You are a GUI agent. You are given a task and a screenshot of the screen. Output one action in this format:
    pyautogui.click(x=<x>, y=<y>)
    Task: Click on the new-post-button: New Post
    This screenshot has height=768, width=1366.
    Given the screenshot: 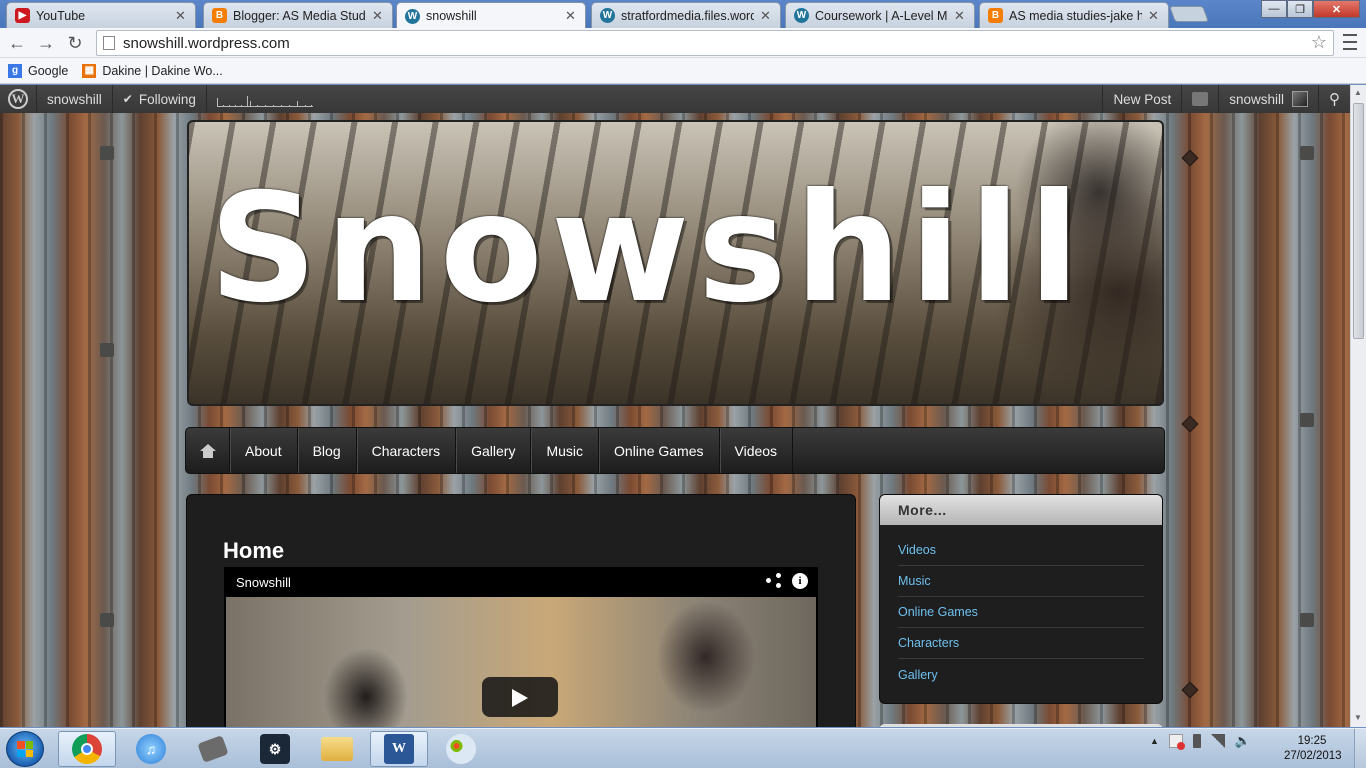 What is the action you would take?
    pyautogui.click(x=1141, y=99)
    